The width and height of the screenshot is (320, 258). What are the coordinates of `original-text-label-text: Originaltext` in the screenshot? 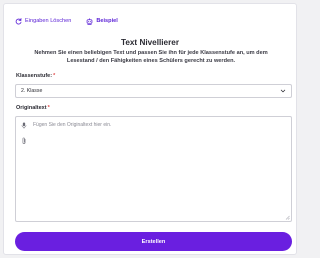 It's located at (31, 108).